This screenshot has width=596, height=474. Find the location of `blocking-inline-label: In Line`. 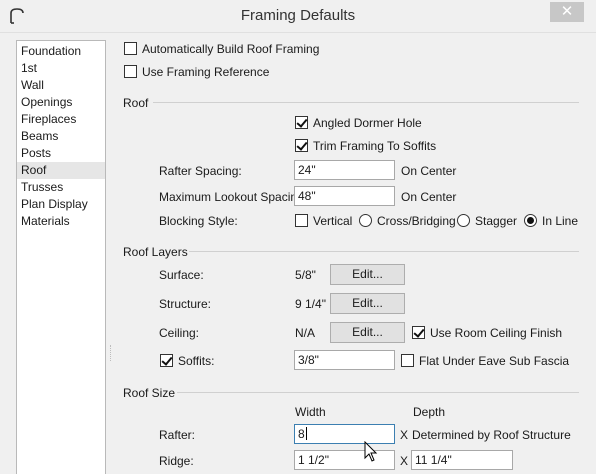

blocking-inline-label: In Line is located at coordinates (560, 221).